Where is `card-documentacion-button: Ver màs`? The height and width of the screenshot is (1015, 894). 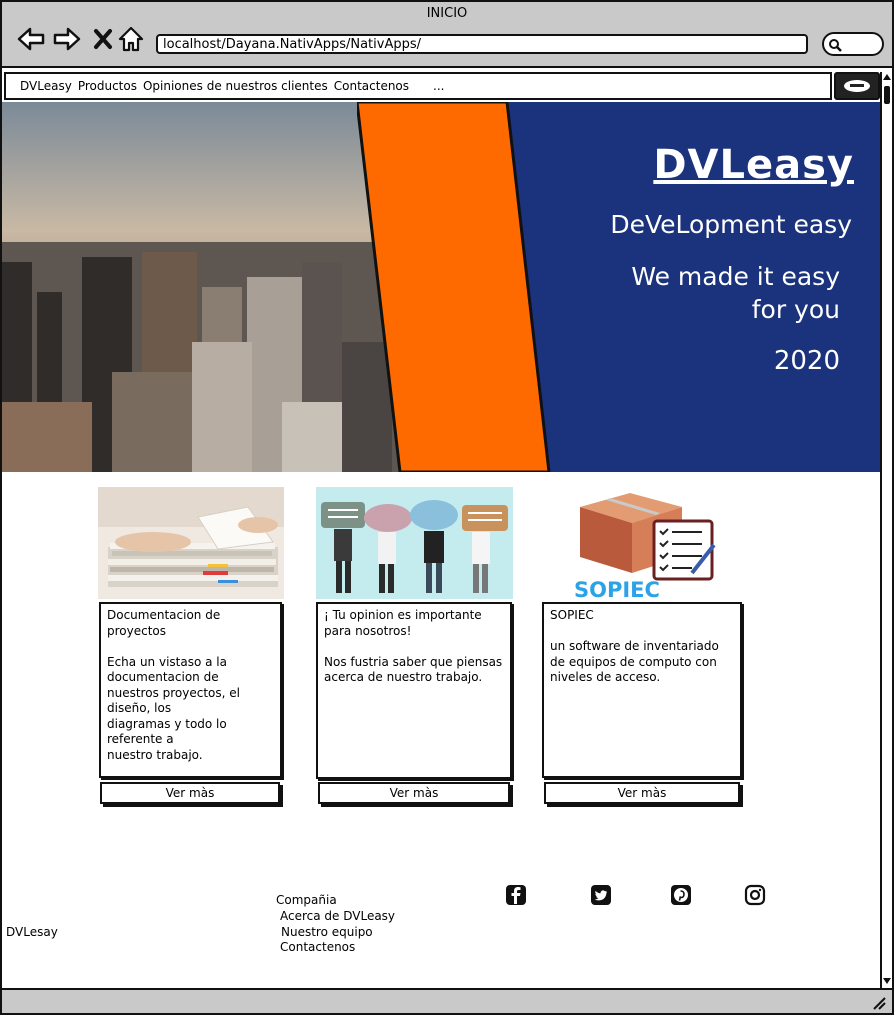 card-documentacion-button: Ver màs is located at coordinates (190, 793).